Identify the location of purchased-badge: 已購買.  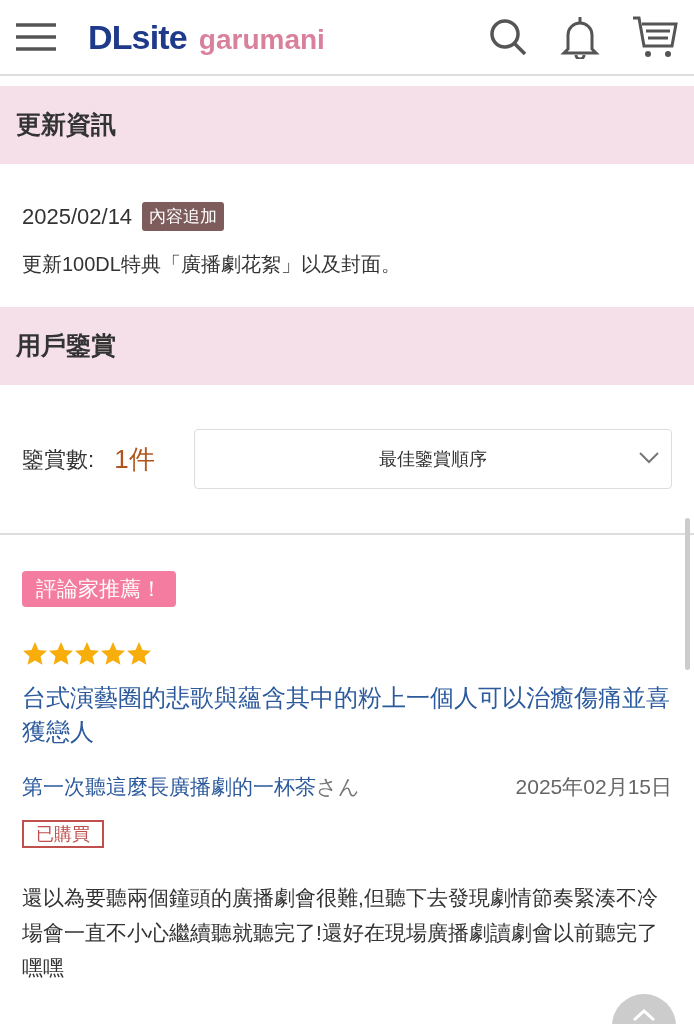
(63, 834).